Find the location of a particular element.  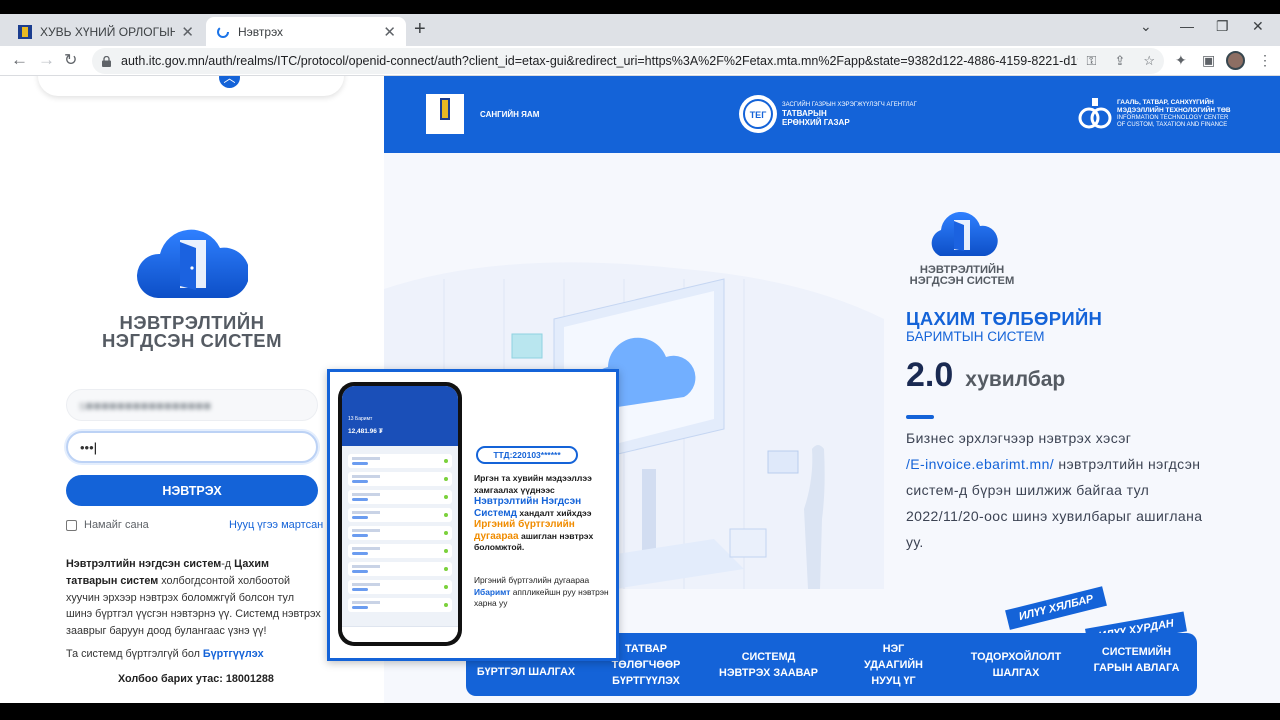

email-value: s■■■■■■■■■■■■■■■■ is located at coordinates (145, 405).